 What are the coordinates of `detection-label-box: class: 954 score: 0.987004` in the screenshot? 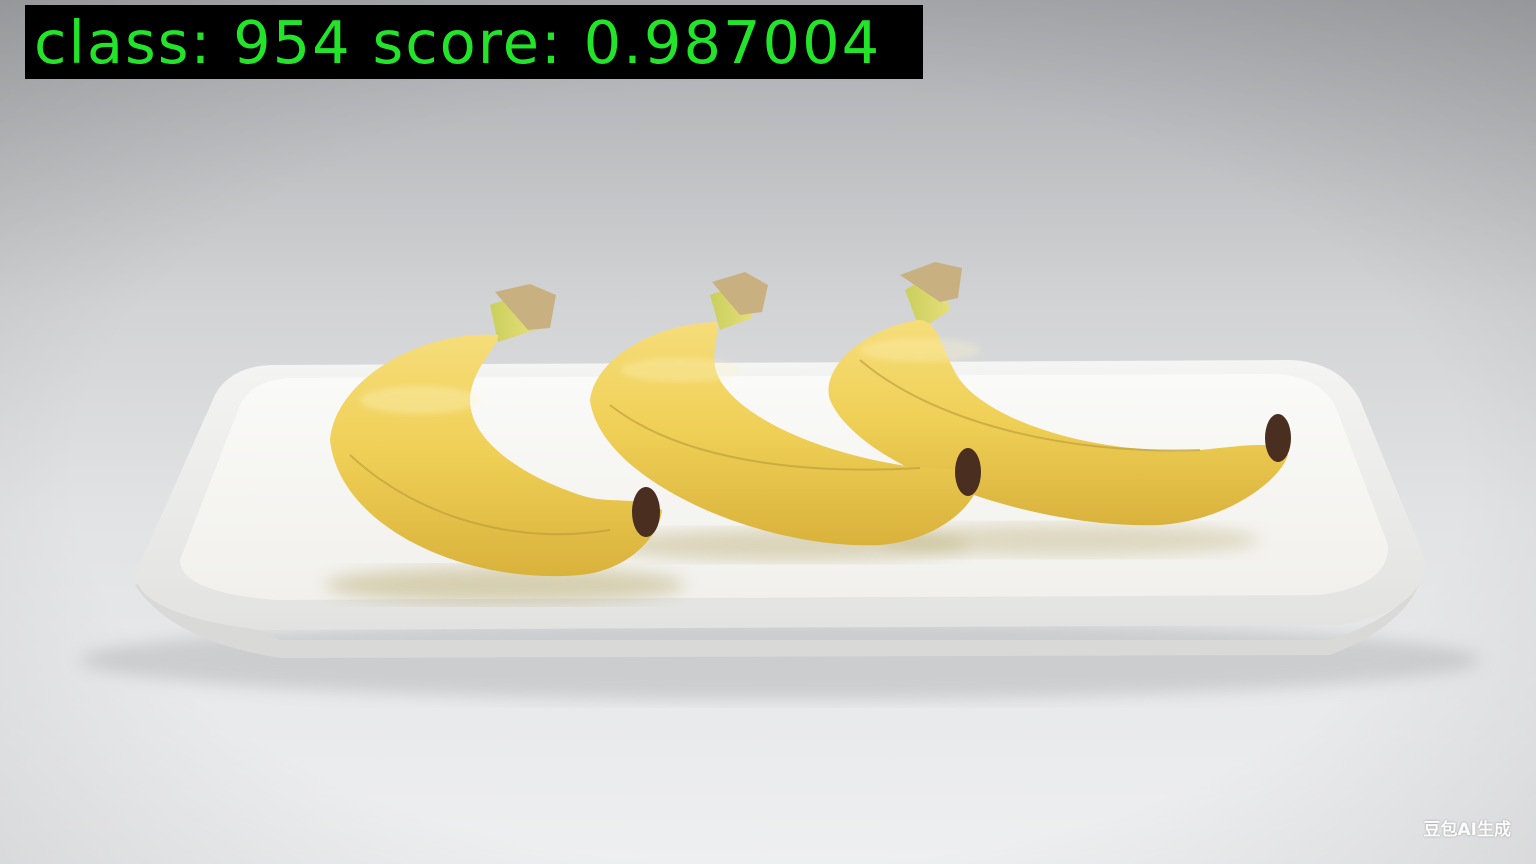 It's located at (474, 42).